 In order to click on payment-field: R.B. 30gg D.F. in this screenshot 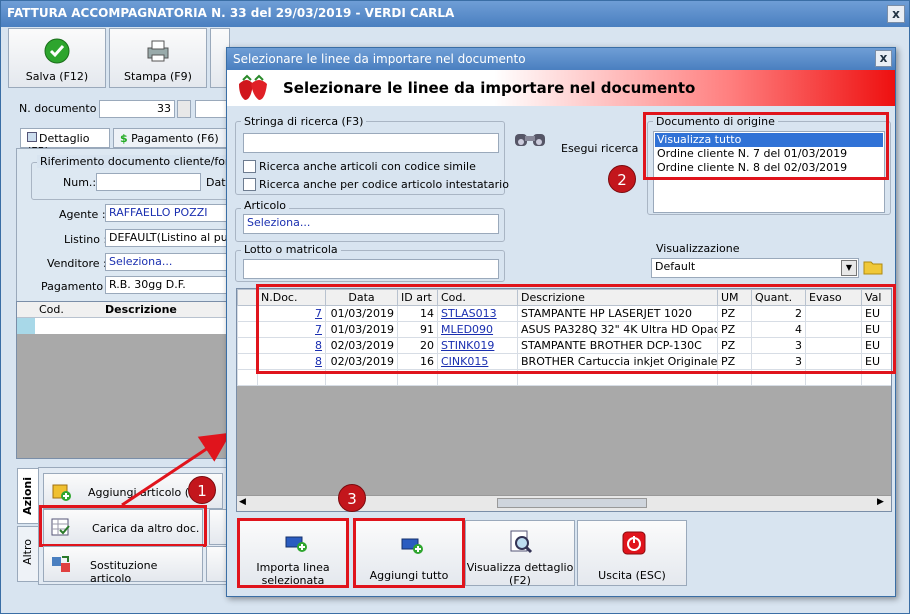, I will do `click(167, 285)`.